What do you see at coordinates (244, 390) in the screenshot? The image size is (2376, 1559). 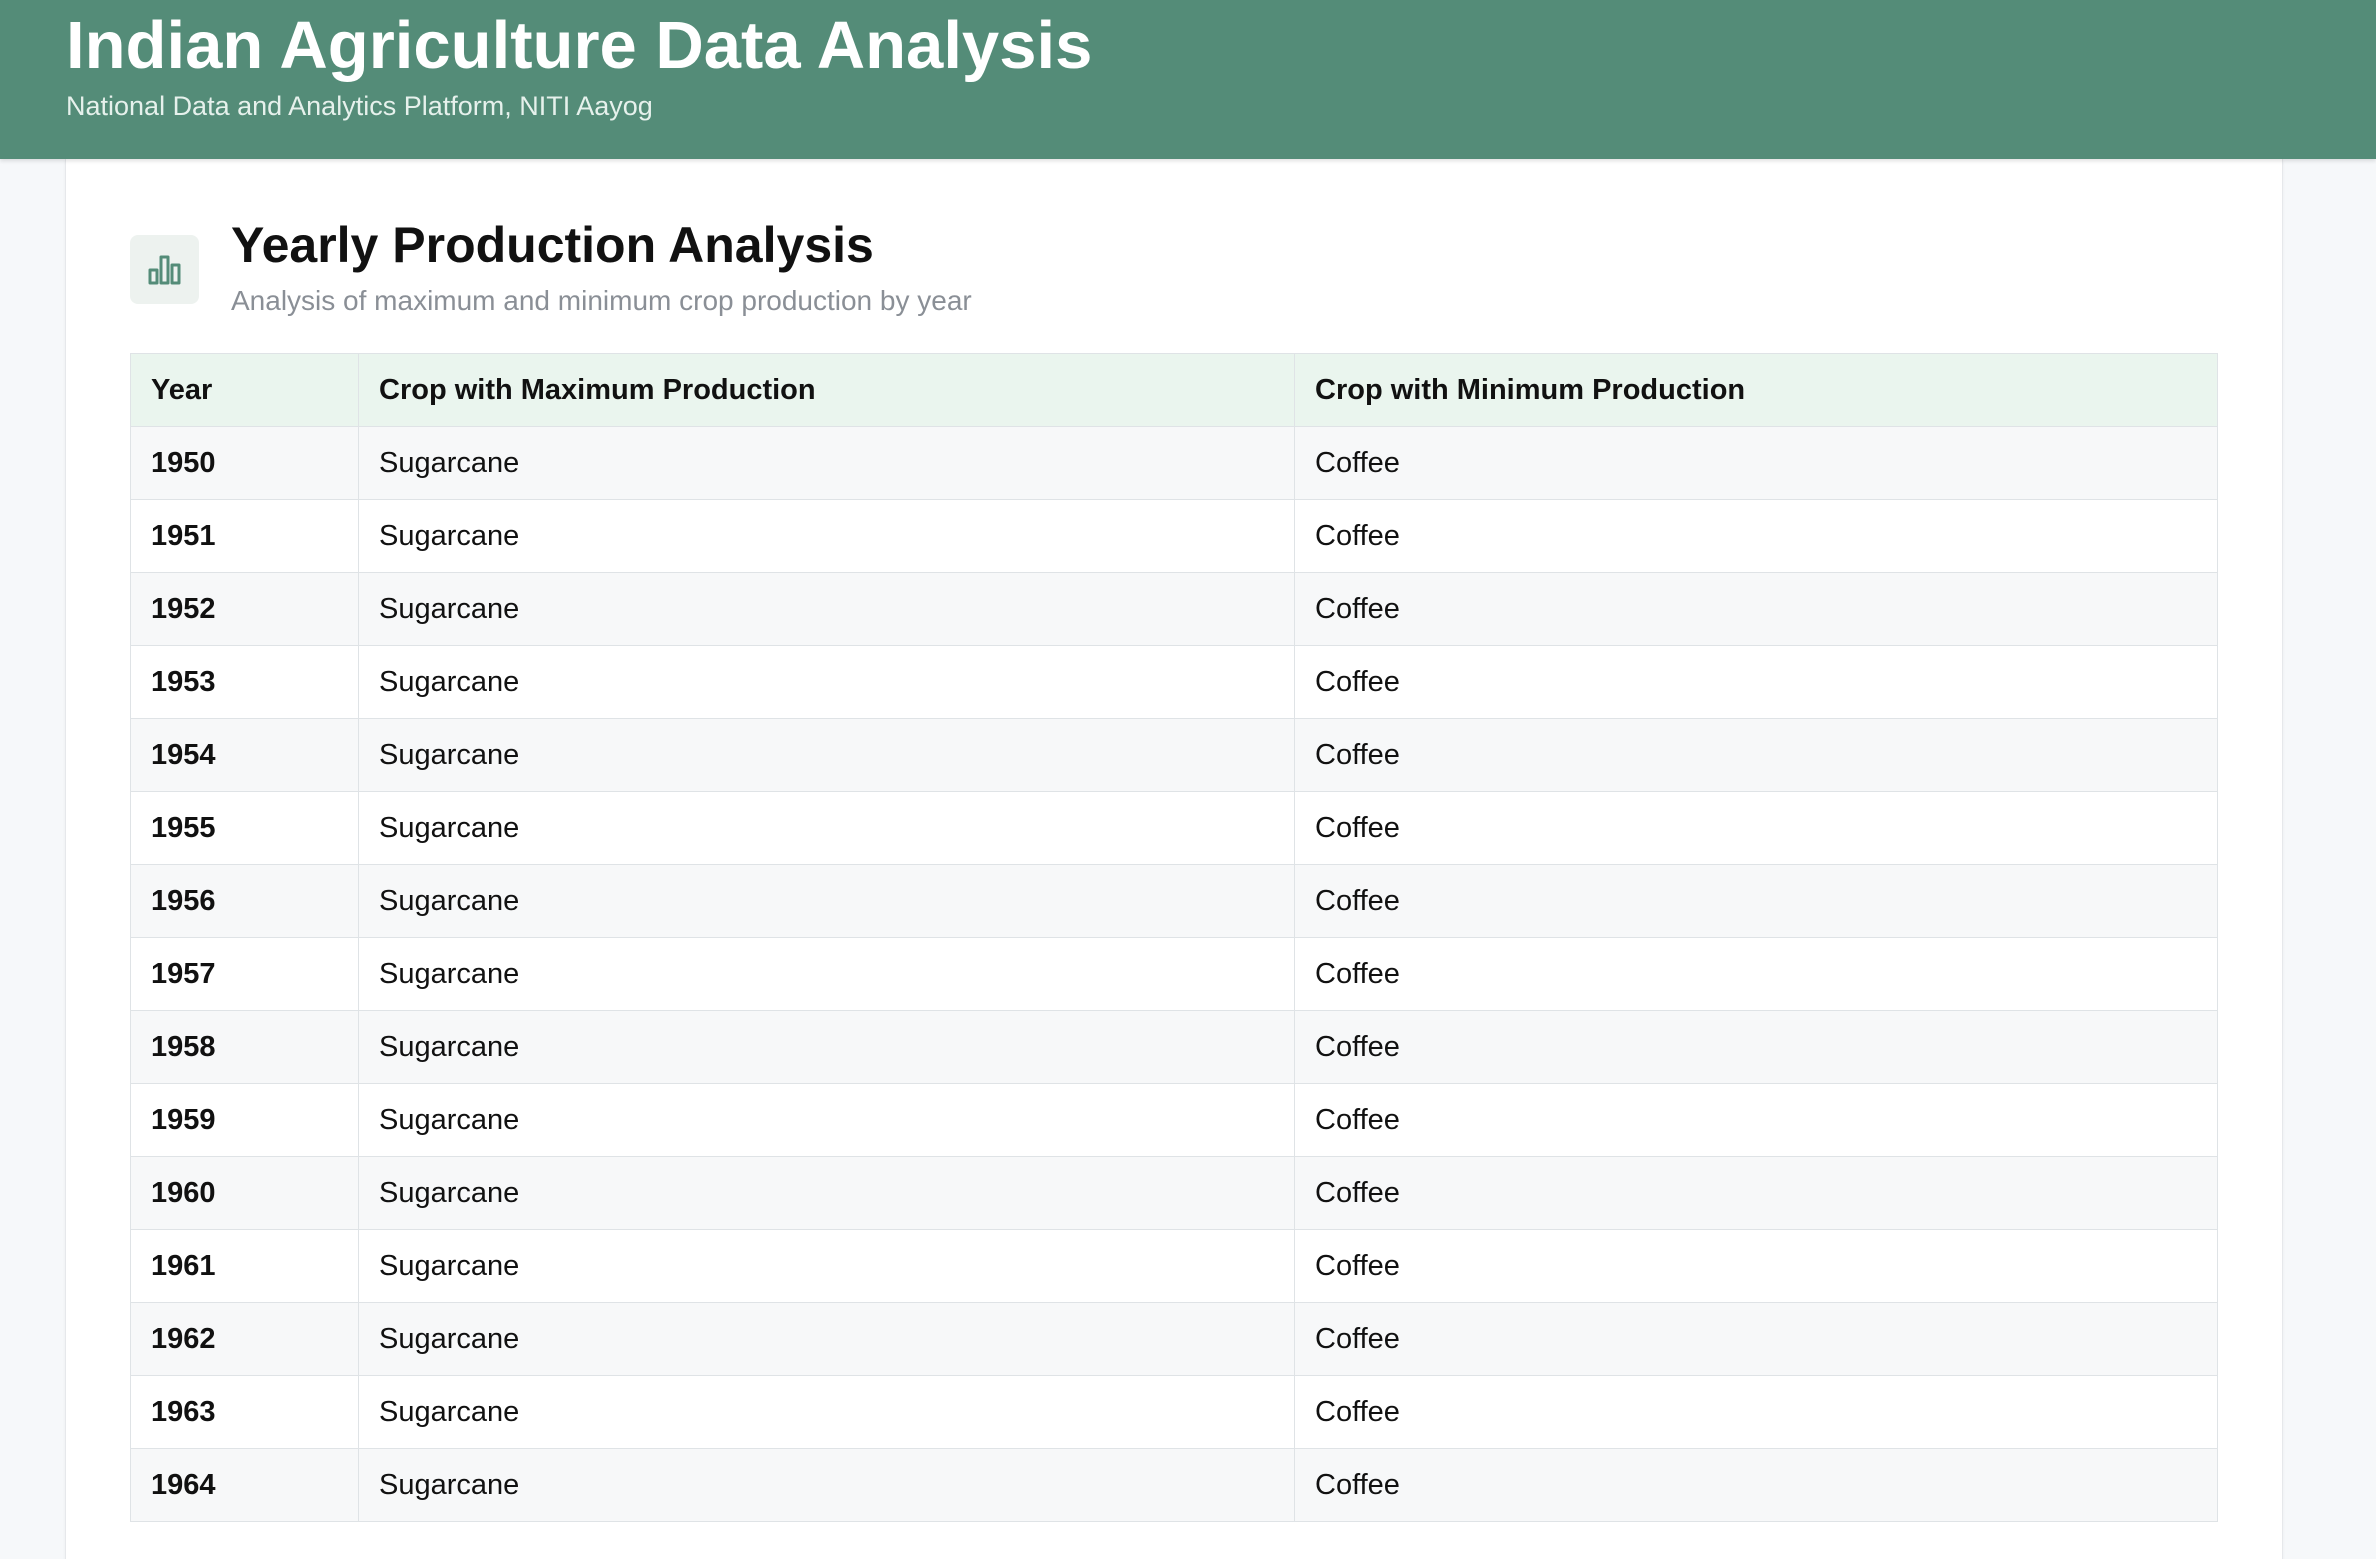 I see `column-header-year: Year` at bounding box center [244, 390].